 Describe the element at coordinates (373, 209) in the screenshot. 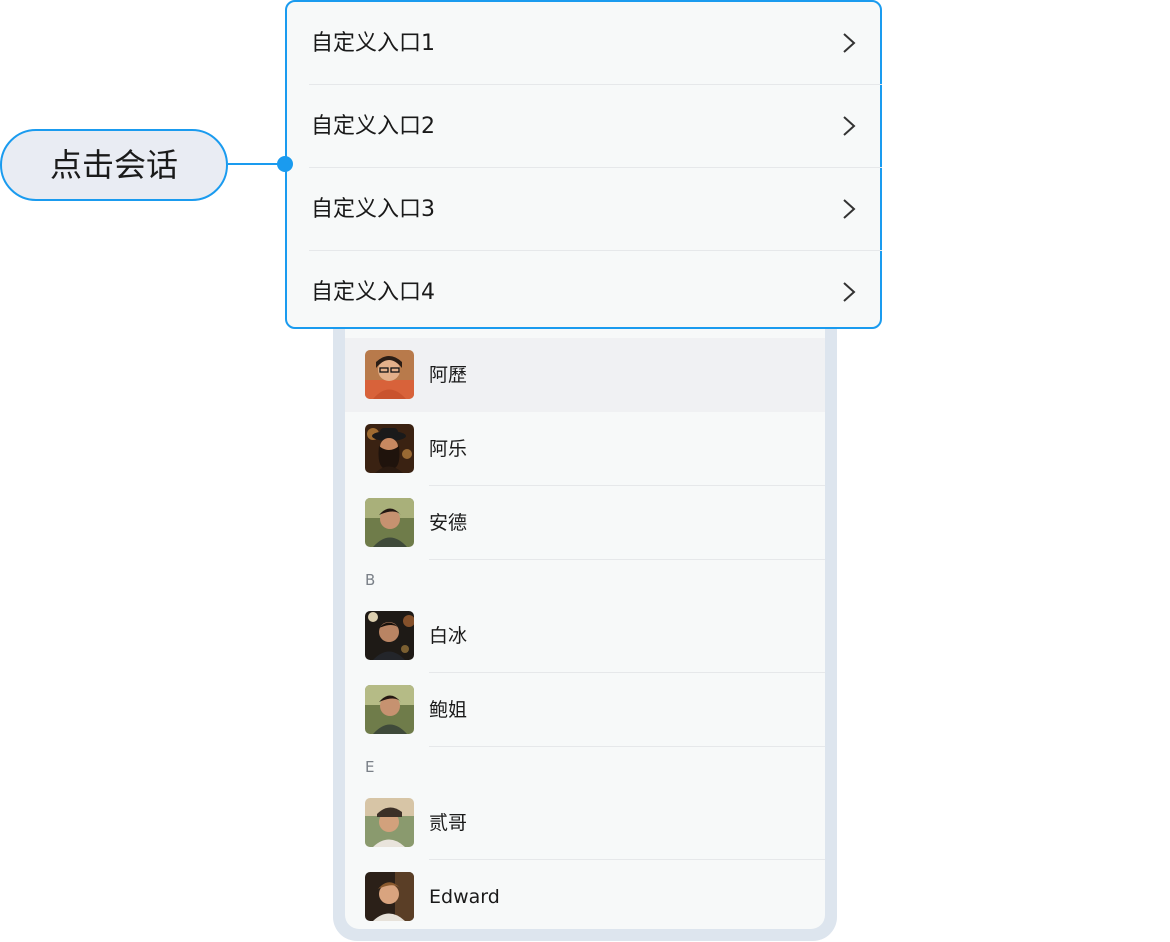

I see `menu-item-label: 自定义入口3` at that location.